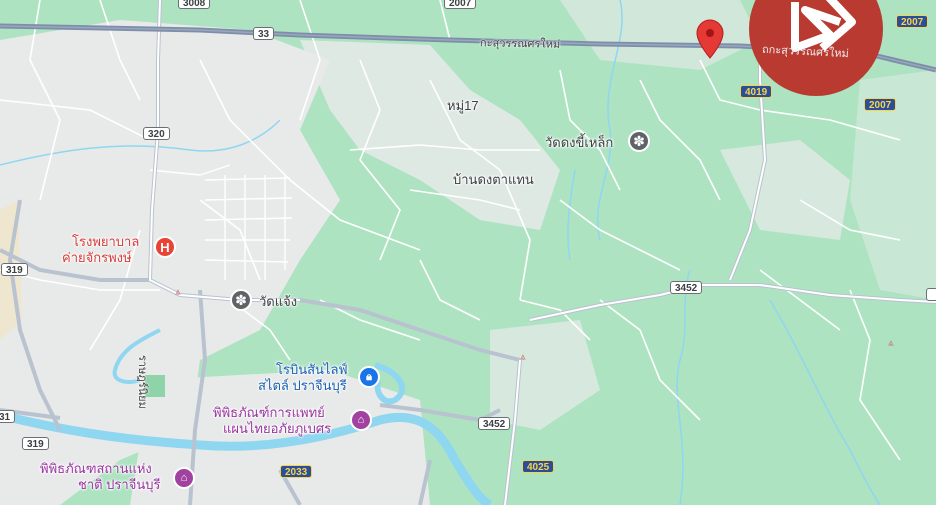 The width and height of the screenshot is (936, 505). What do you see at coordinates (880, 104) in the screenshot?
I see `route-shield-2007-b: 2007` at bounding box center [880, 104].